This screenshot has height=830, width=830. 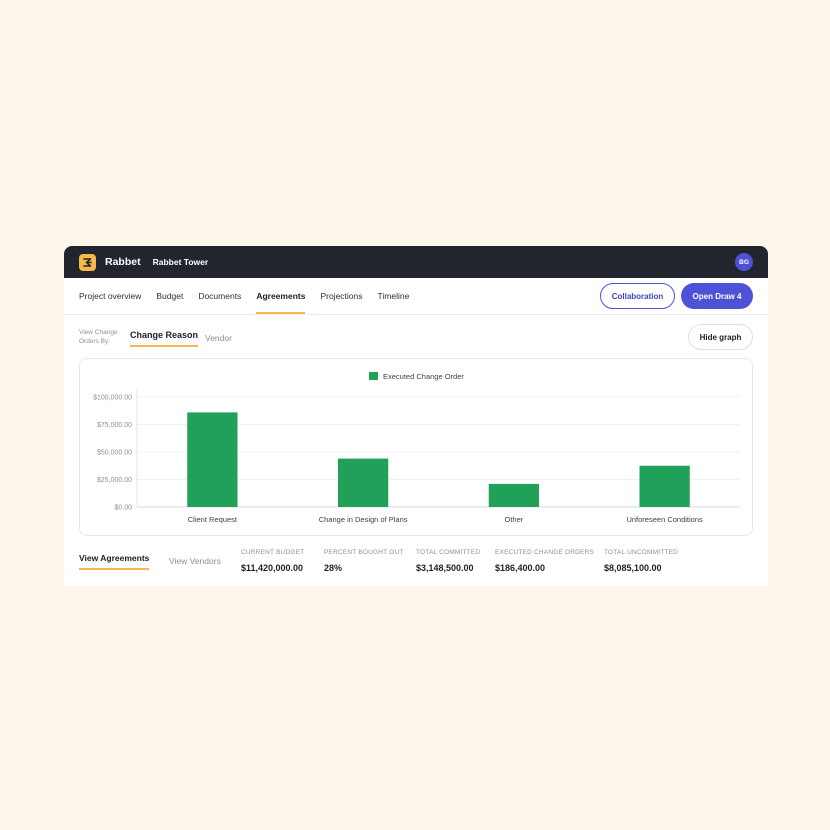 I want to click on rabbet-logo-icon, so click(x=87, y=262).